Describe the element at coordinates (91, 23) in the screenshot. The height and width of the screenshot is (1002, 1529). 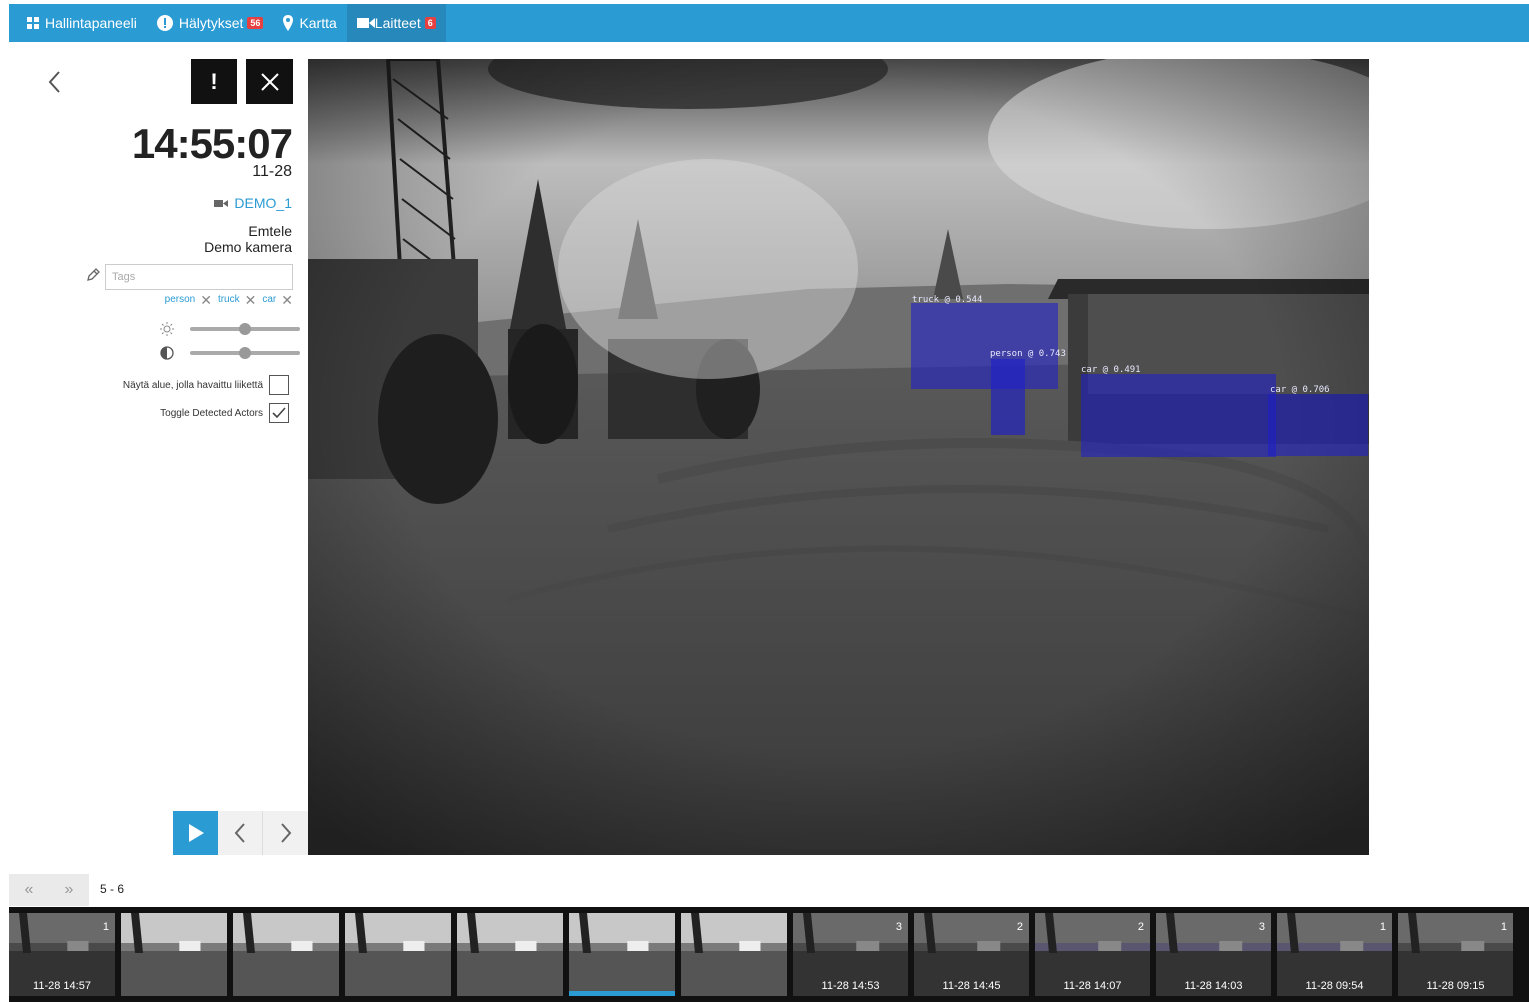
I see `nav-dashboard-label: Hallintapaneeli` at that location.